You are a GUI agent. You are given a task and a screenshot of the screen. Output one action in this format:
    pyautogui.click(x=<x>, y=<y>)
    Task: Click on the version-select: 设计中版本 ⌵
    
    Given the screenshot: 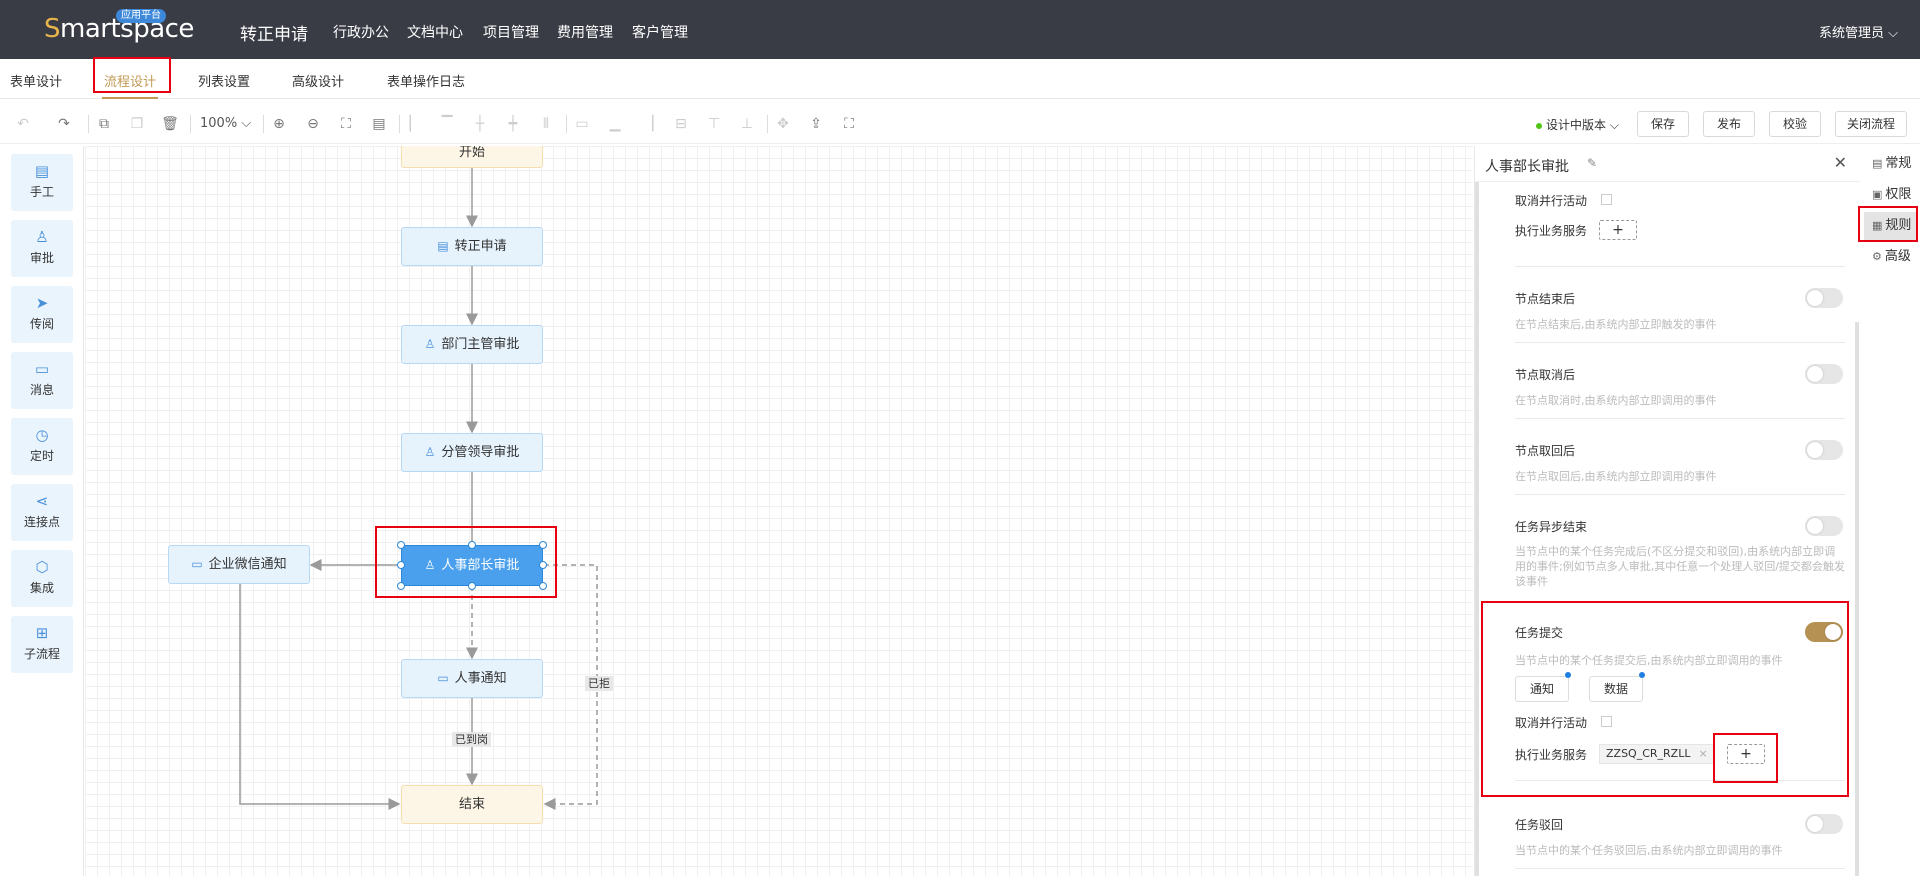 What is the action you would take?
    pyautogui.click(x=1577, y=124)
    